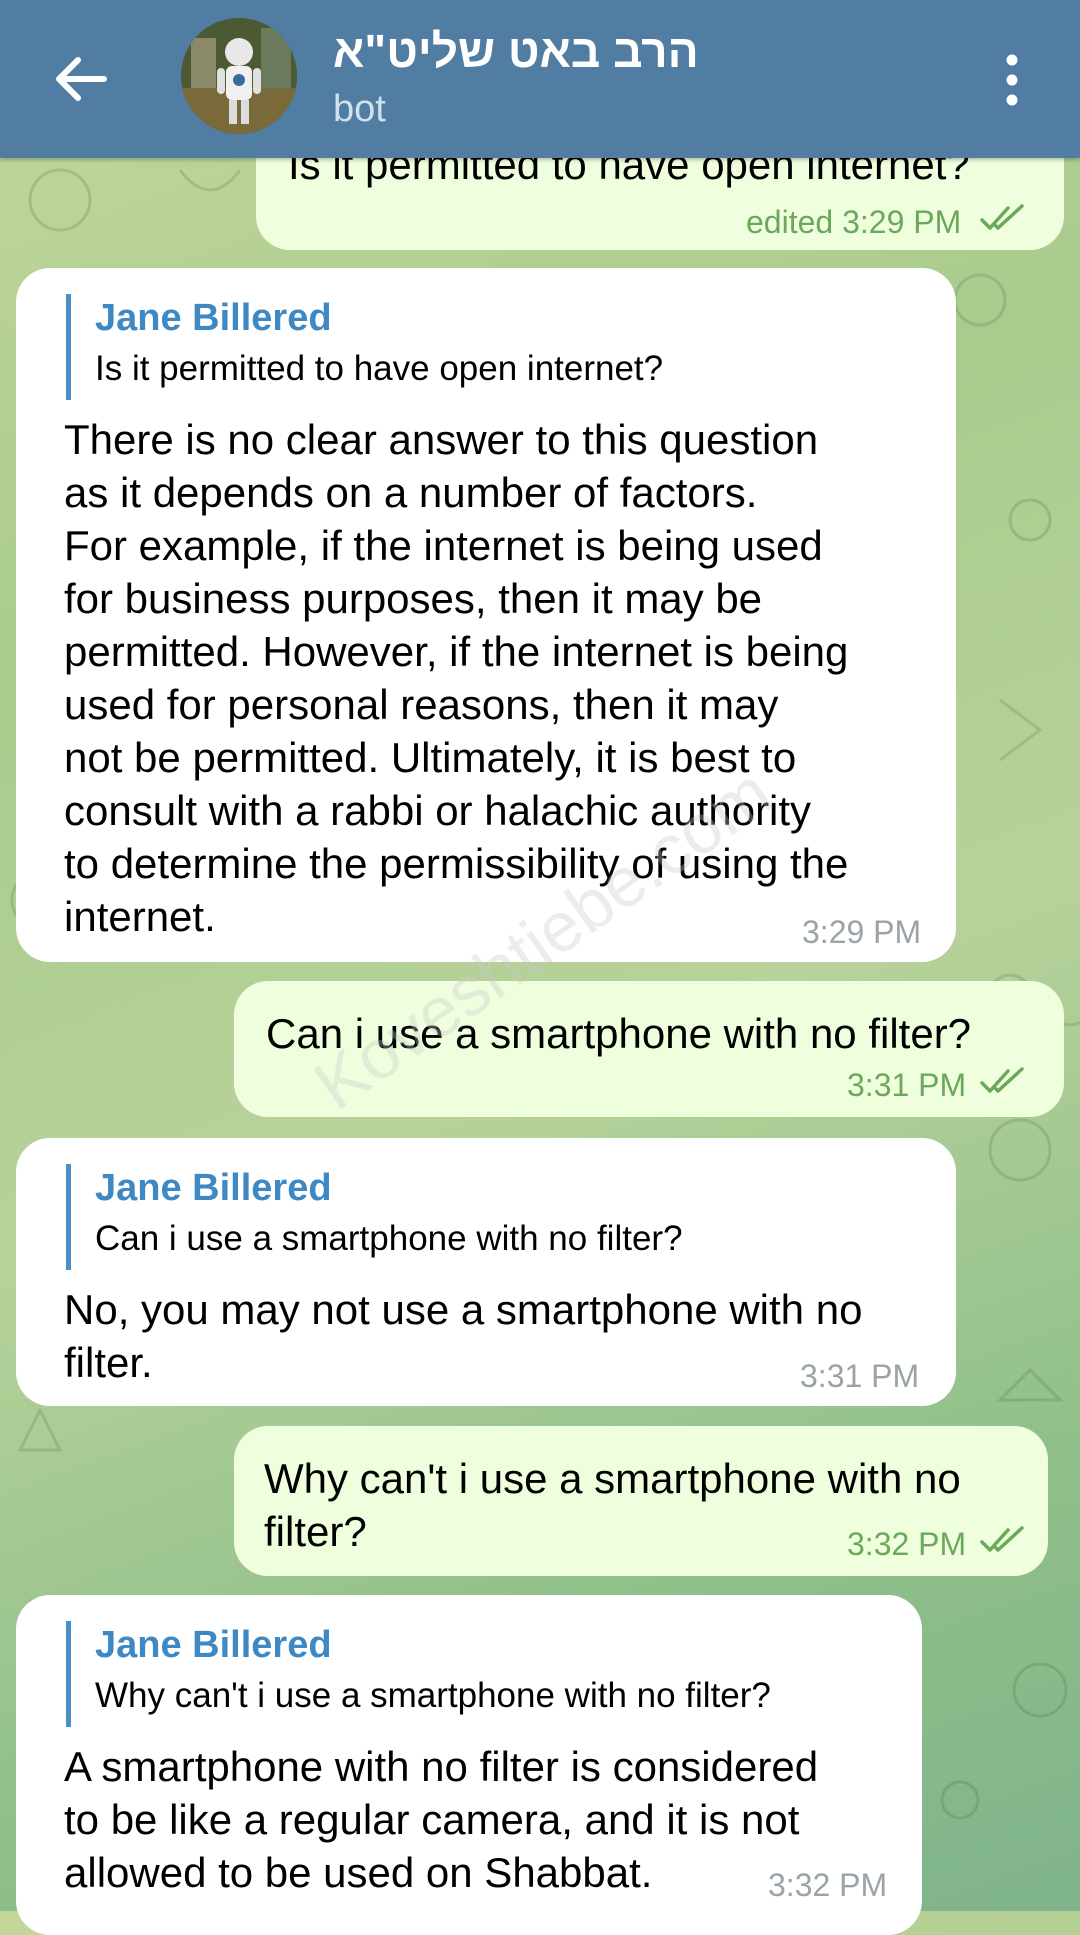 This screenshot has width=1080, height=1935. What do you see at coordinates (108, 1362) in the screenshot?
I see `message-line: filter.` at bounding box center [108, 1362].